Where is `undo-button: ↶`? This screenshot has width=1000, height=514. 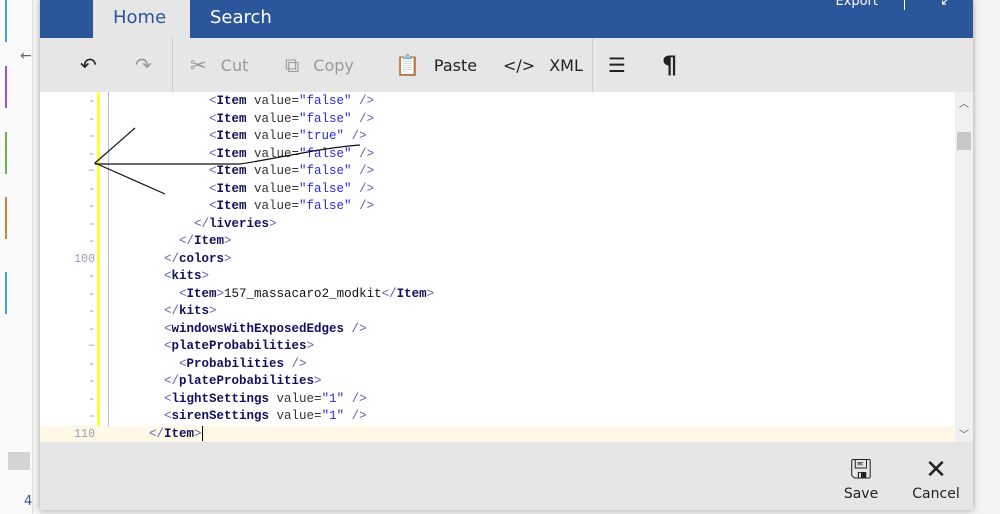
undo-button: ↶ is located at coordinates (95, 65).